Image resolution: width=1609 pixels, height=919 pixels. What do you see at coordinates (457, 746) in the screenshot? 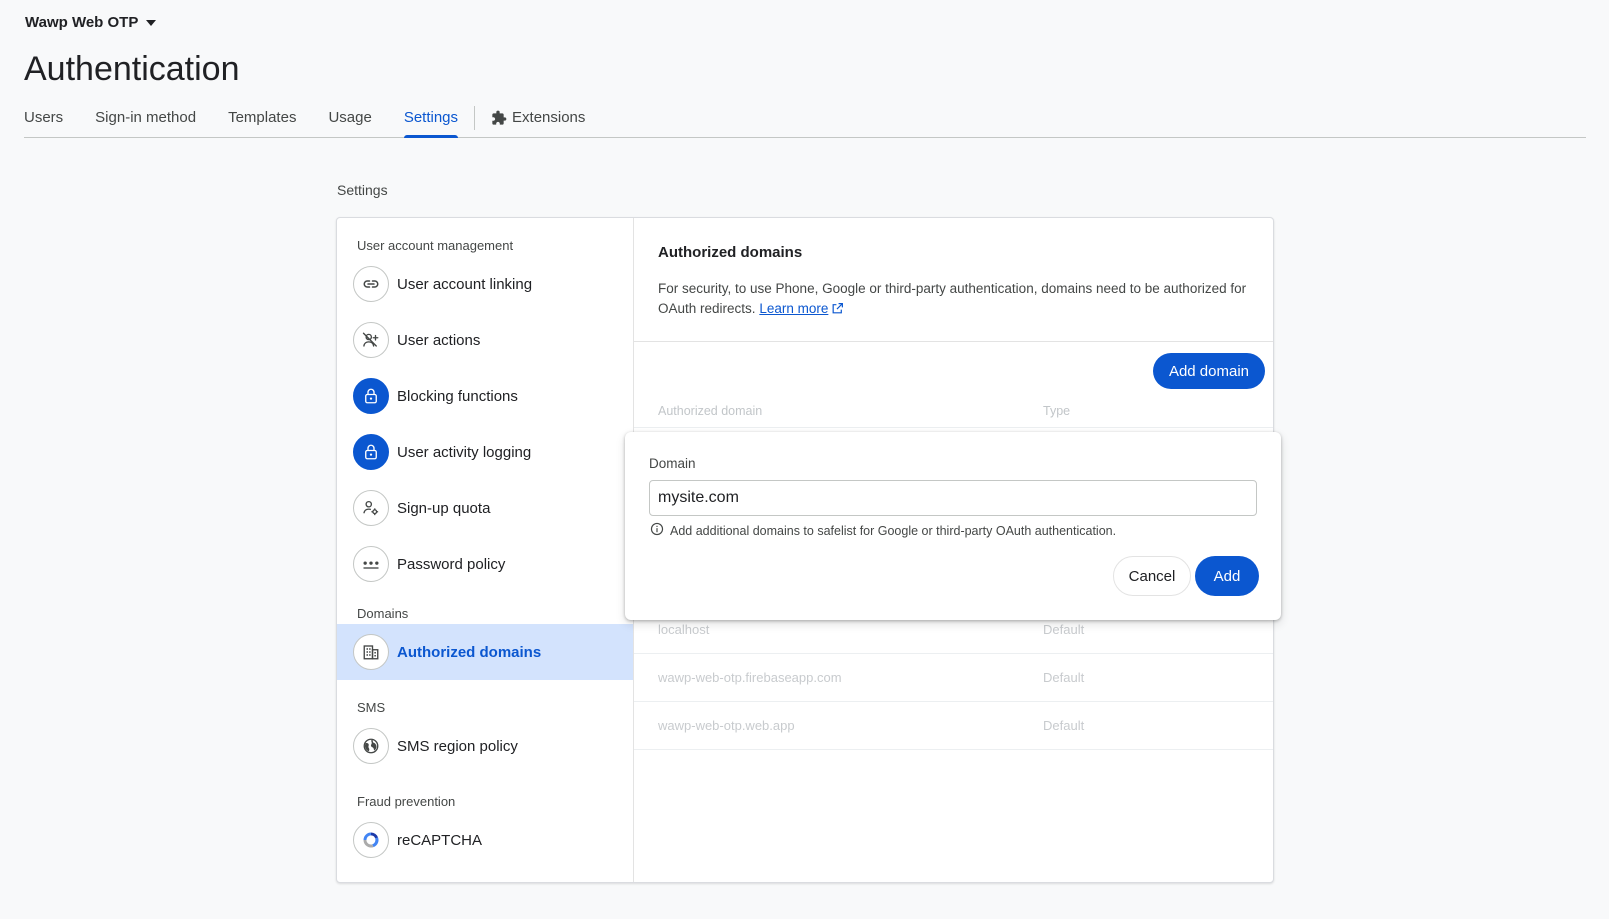
I see `sidebar-item-label: SMS region policy` at bounding box center [457, 746].